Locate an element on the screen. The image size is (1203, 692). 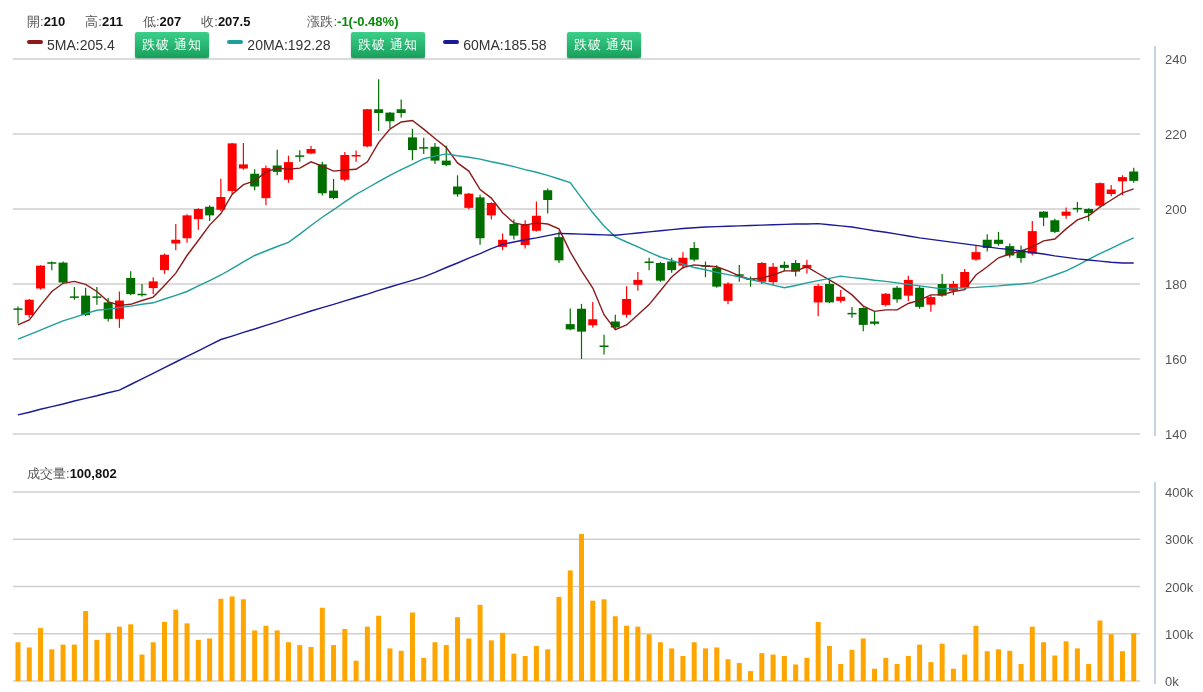
quote-text: 高:211 is located at coordinates (104, 22).